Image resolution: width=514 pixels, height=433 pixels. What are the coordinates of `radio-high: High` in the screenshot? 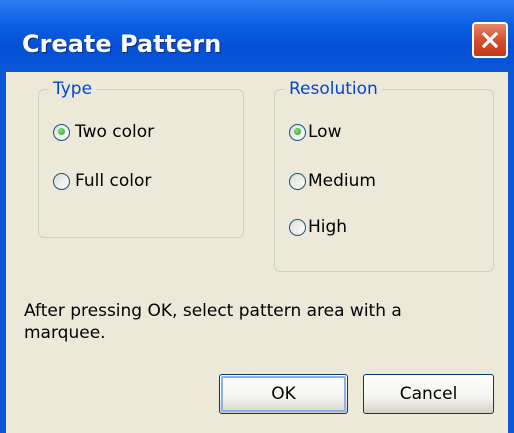 It's located at (318, 227).